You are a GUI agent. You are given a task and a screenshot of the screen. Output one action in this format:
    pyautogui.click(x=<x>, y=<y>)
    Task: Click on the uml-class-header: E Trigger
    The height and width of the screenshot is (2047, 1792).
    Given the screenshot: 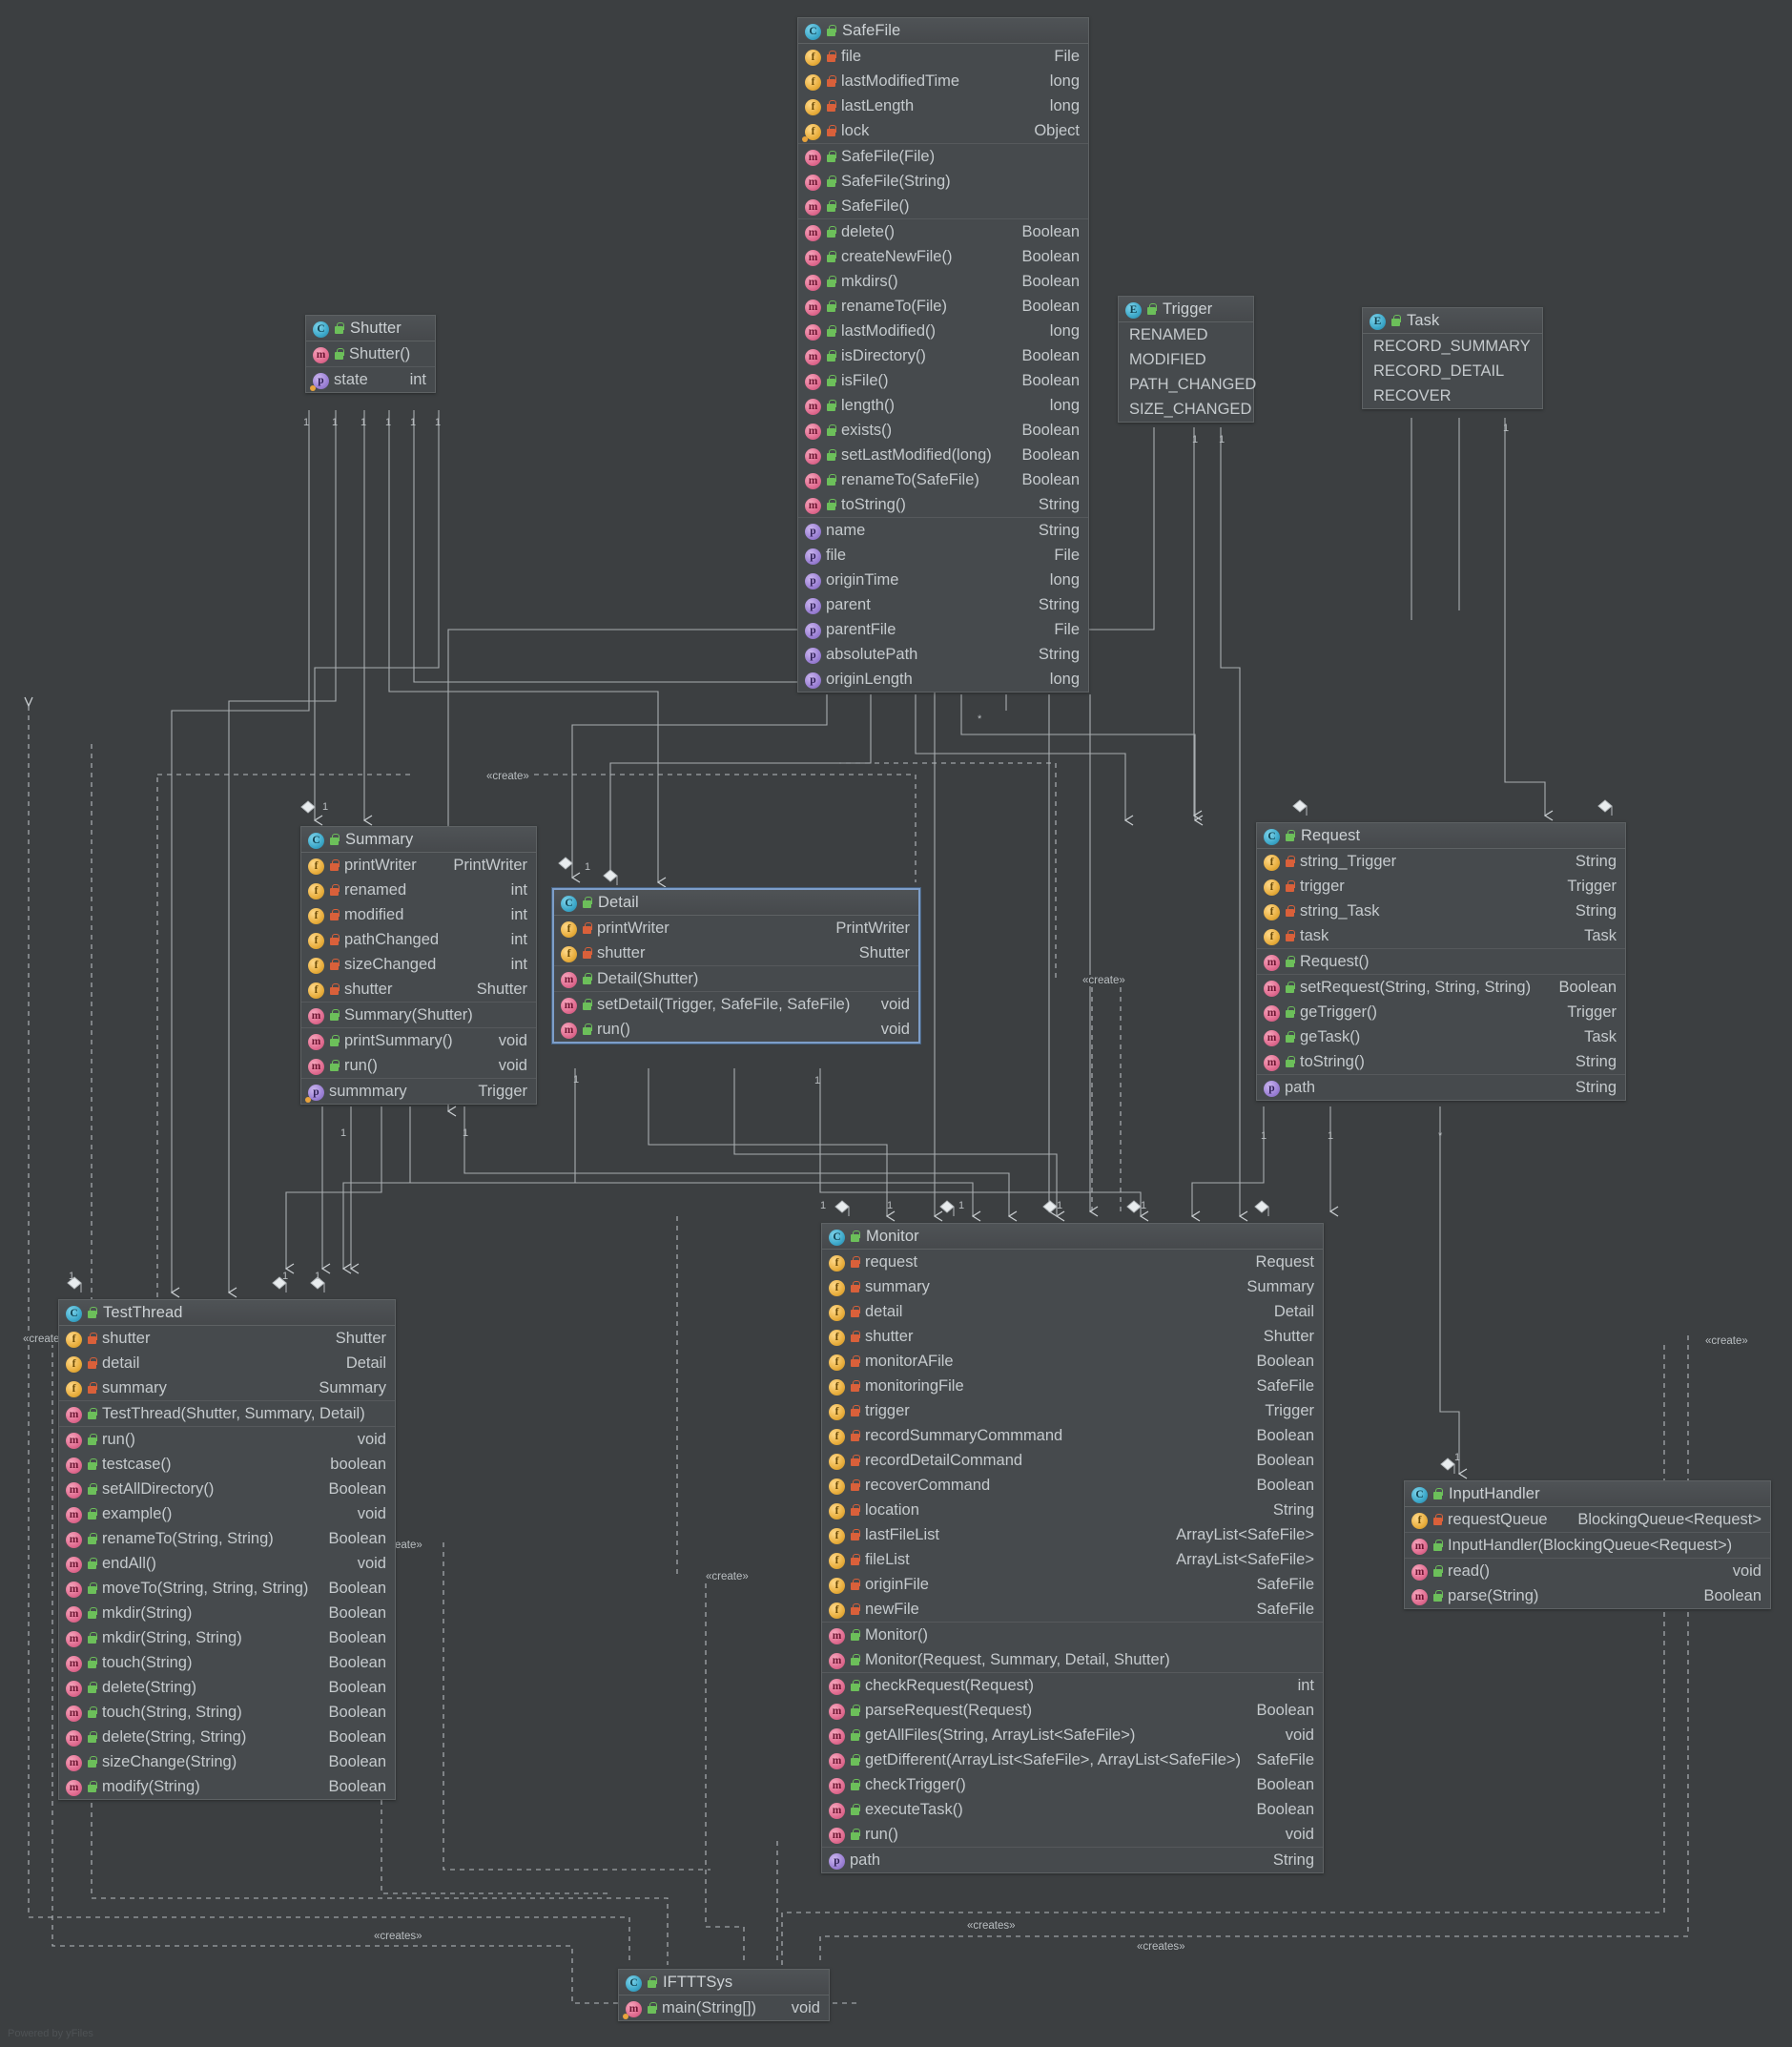 What is the action you would take?
    pyautogui.click(x=1186, y=309)
    